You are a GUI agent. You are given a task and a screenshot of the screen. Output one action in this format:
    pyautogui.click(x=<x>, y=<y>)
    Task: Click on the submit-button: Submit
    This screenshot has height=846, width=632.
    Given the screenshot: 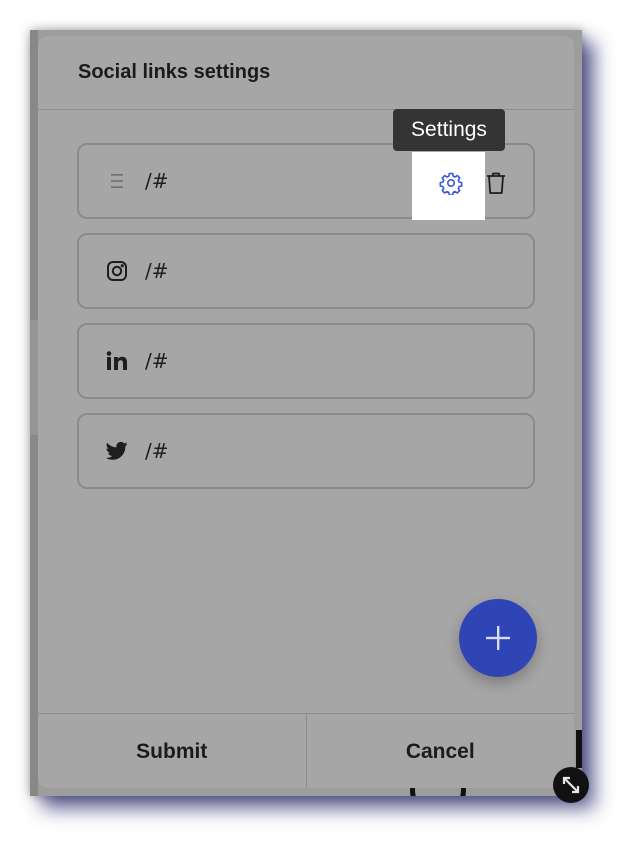 What is the action you would take?
    pyautogui.click(x=172, y=751)
    